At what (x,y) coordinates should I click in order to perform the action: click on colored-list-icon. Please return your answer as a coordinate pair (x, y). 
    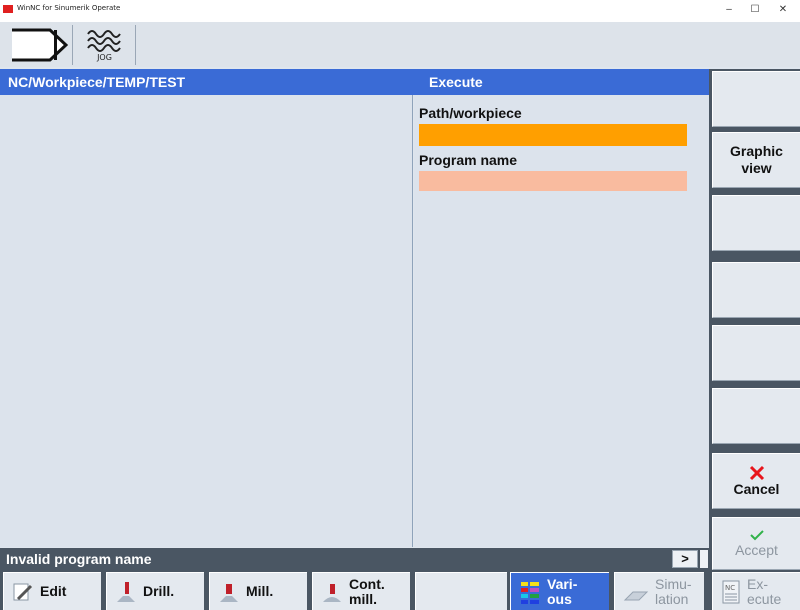
    Looking at the image, I should click on (530, 592).